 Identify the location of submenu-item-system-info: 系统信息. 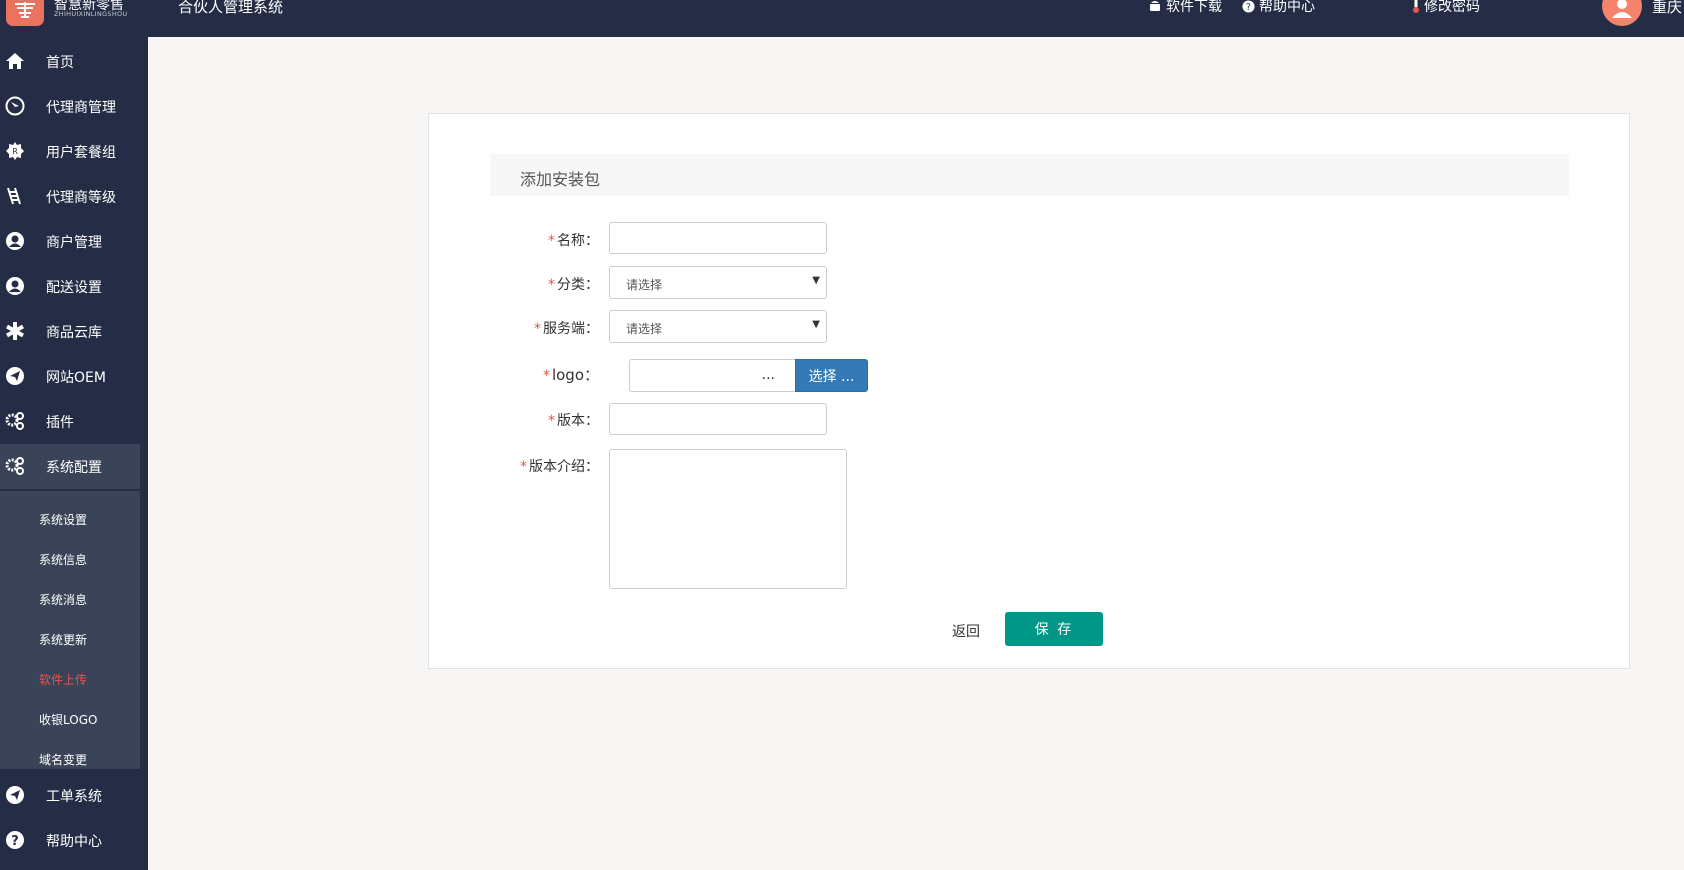
(63, 559).